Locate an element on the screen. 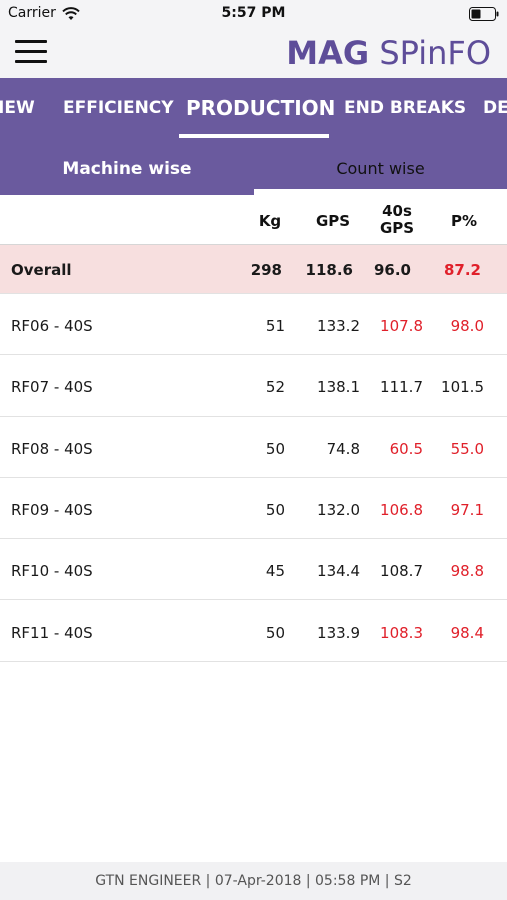  column-header-40s-gps: 40s GPS is located at coordinates (397, 220).